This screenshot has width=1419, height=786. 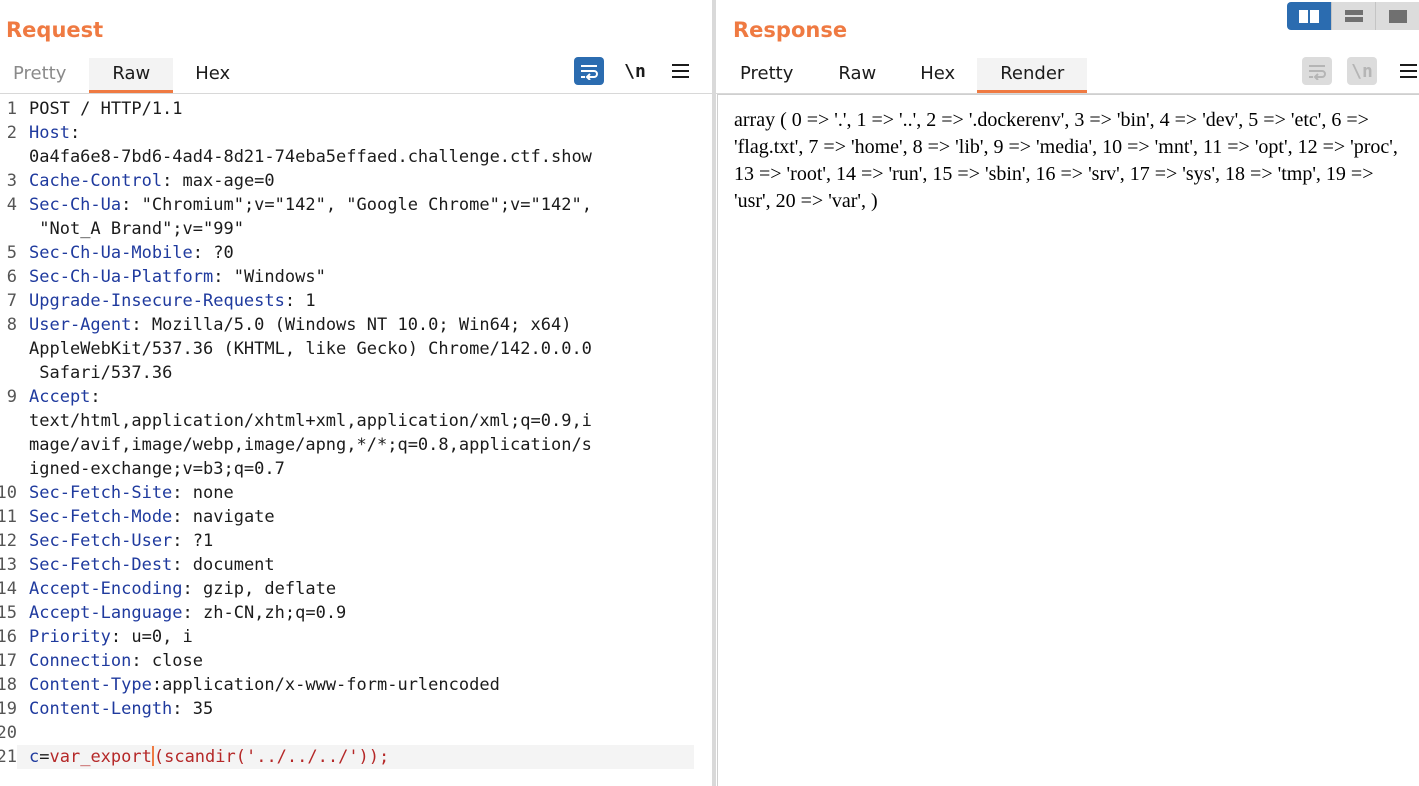 I want to click on header-name: Sec-Fetch-Mode, so click(x=101, y=517).